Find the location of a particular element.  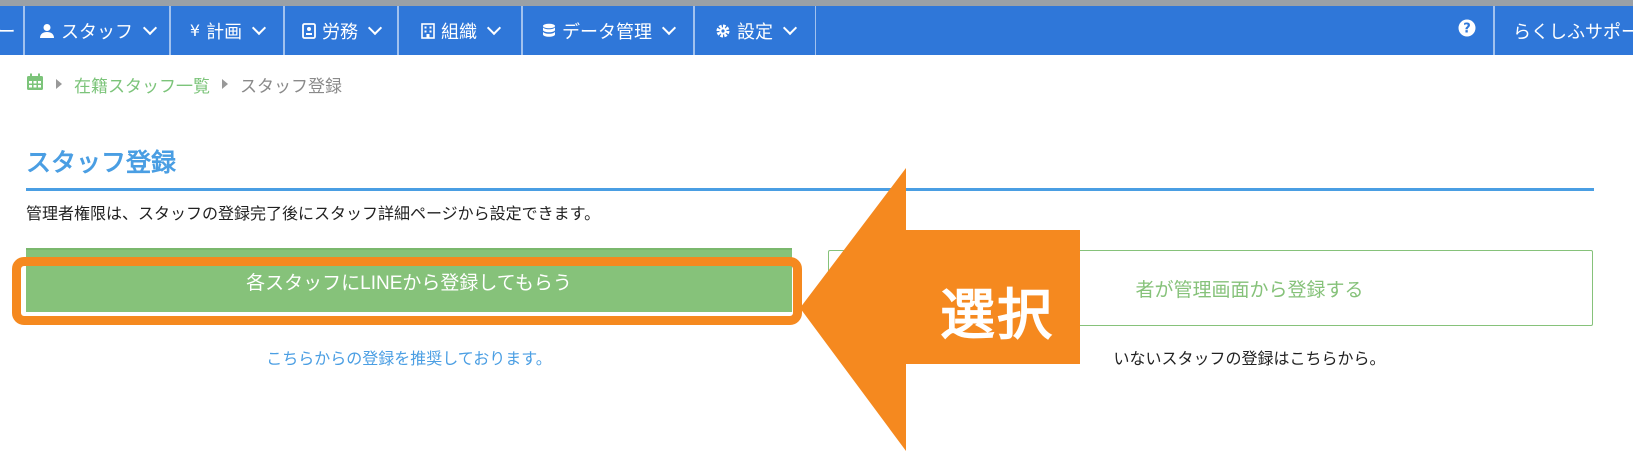

top-navbar: ー スタッフ ¥ 計画 労務 組織 データ管理 設定 ? らくしふサポー is located at coordinates (816, 30).